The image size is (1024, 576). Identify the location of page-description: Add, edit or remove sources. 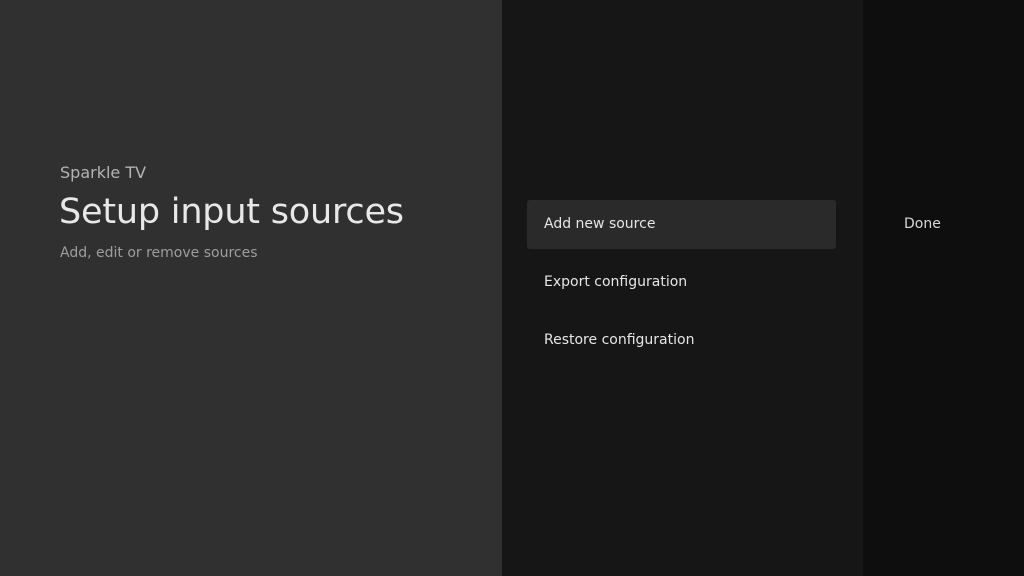
(159, 253).